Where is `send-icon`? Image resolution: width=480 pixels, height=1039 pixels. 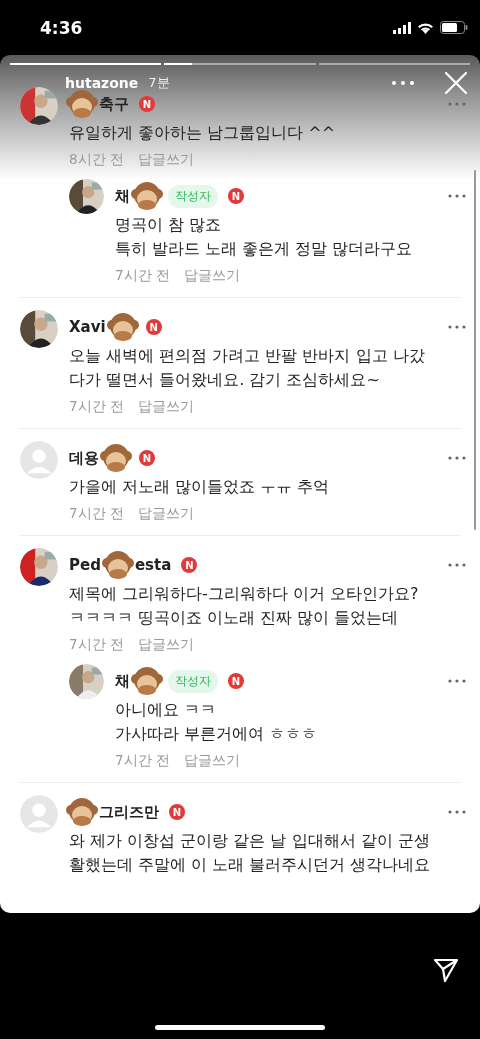
send-icon is located at coordinates (446, 970).